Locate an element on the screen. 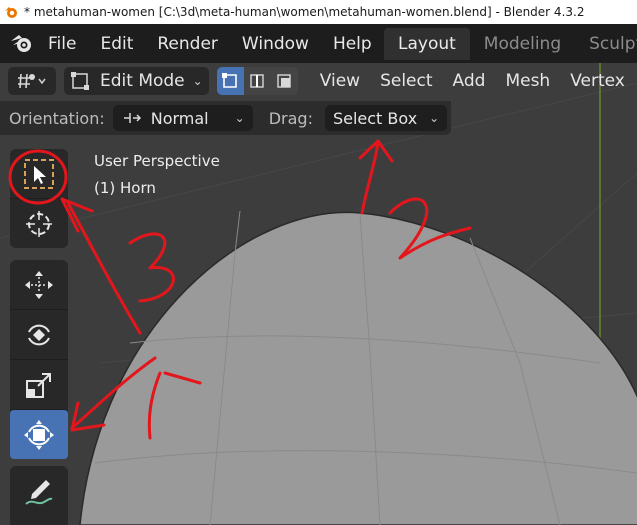 Image resolution: width=637 pixels, height=525 pixels. scale-icon is located at coordinates (38, 385).